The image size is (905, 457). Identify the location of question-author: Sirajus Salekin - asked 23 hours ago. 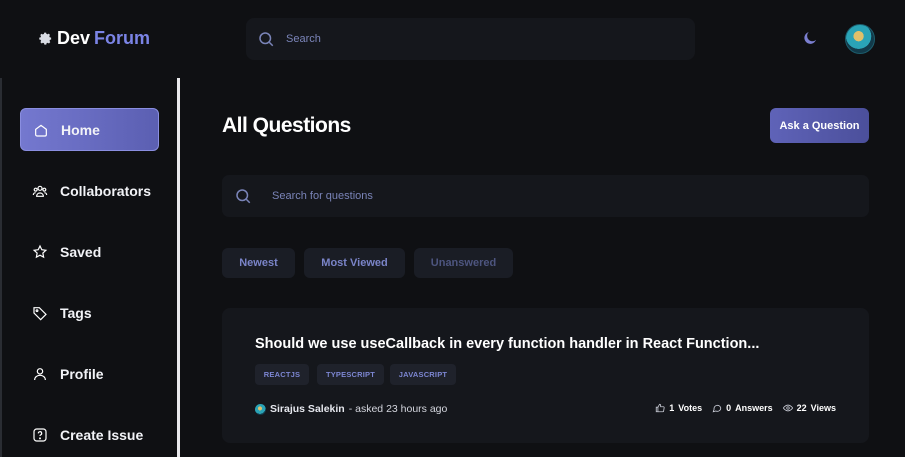
(351, 409).